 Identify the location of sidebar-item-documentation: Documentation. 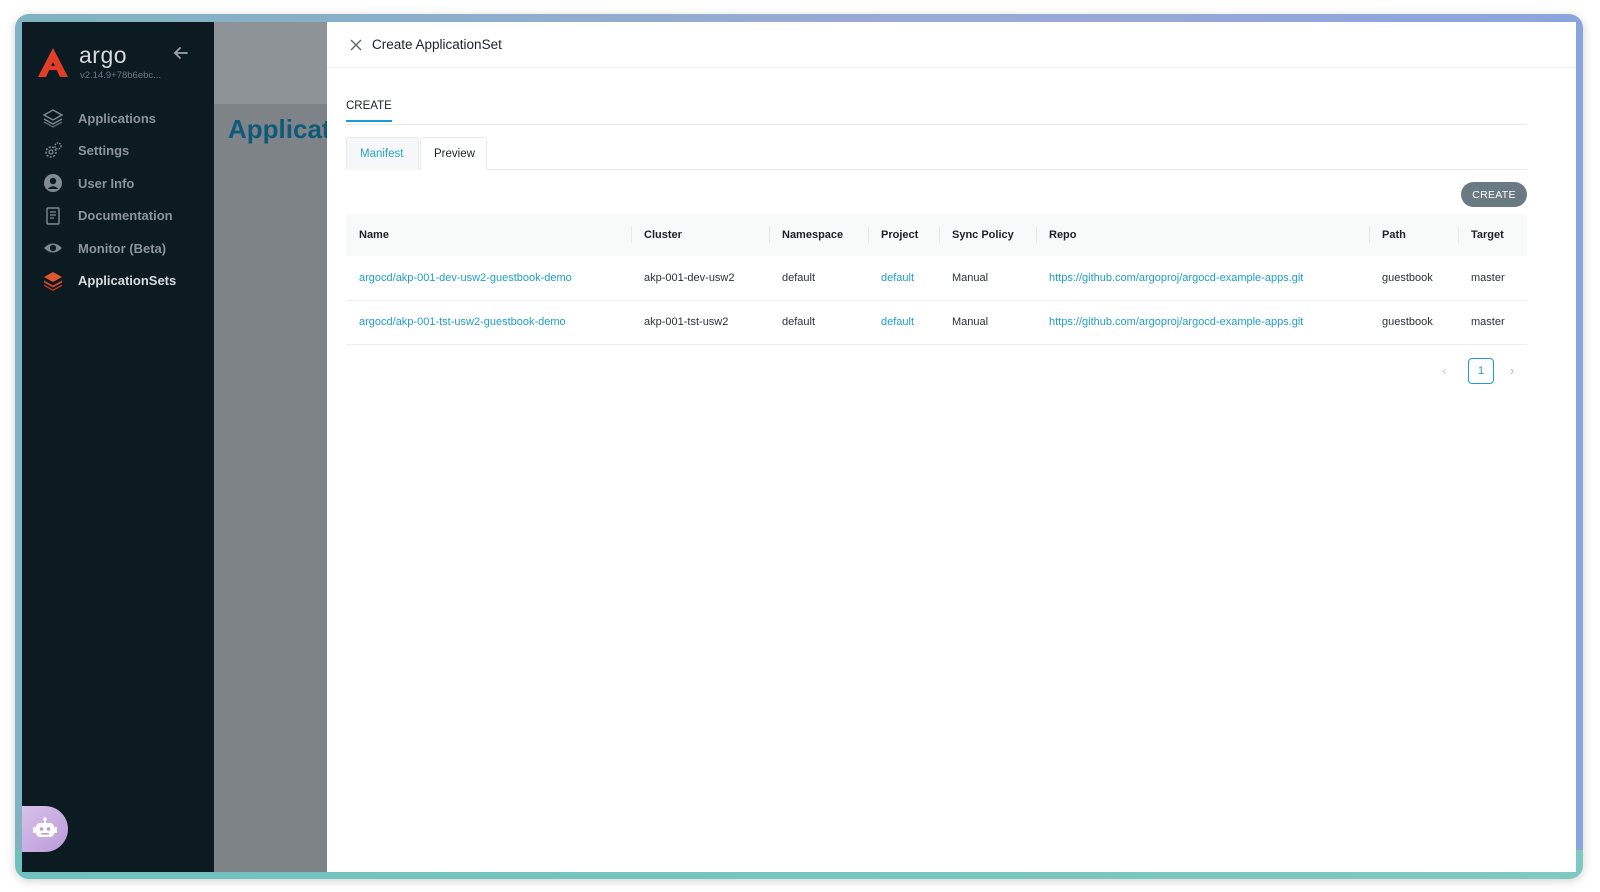
(118, 216).